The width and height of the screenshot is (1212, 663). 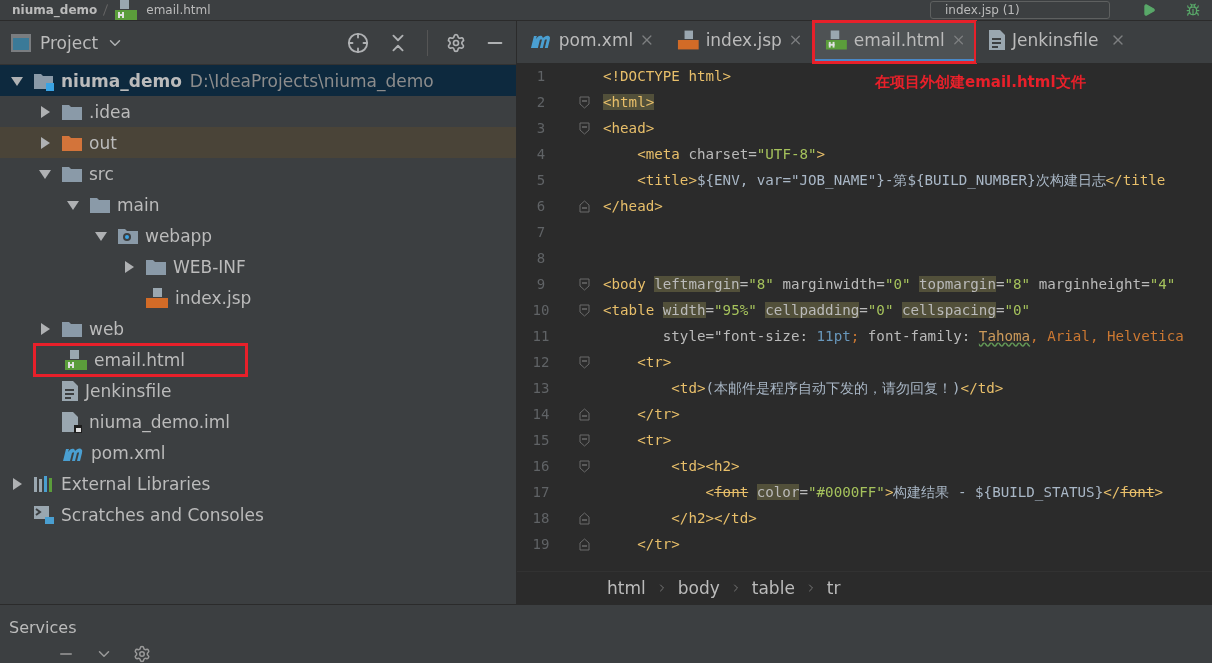 I want to click on tree-item: index.jsp, so click(x=258, y=297).